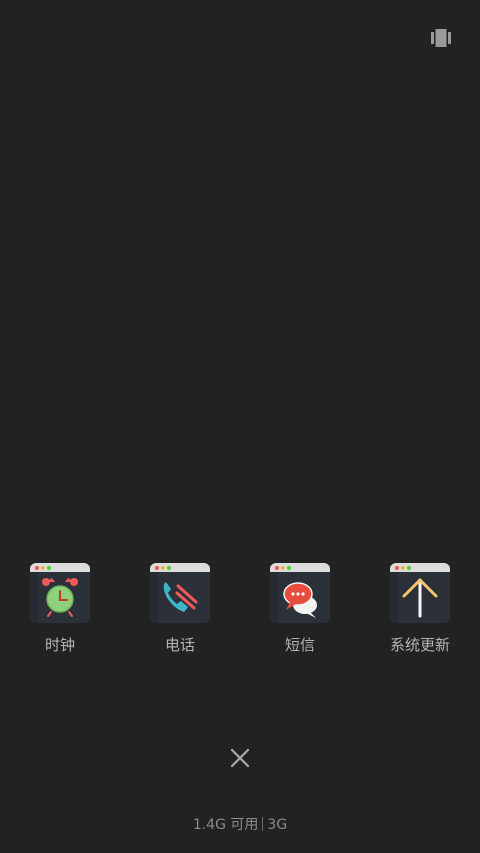 This screenshot has height=853, width=480. I want to click on close-icon, so click(240, 758).